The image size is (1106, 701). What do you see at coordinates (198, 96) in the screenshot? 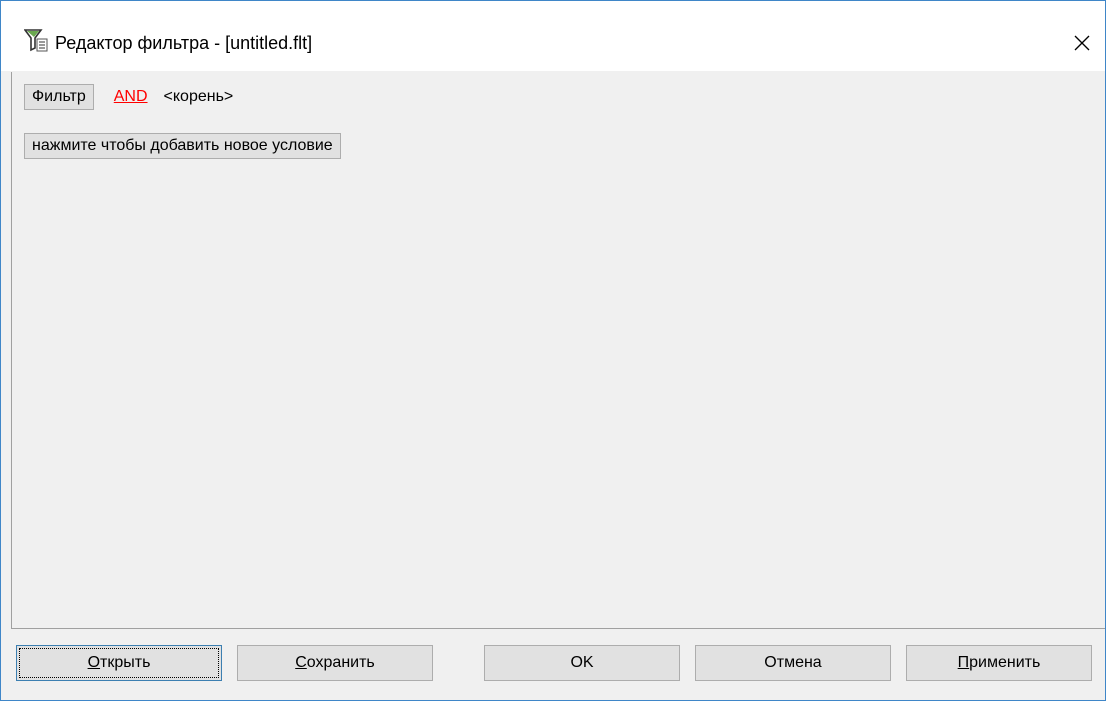
I see `root-node-label: <корень>` at bounding box center [198, 96].